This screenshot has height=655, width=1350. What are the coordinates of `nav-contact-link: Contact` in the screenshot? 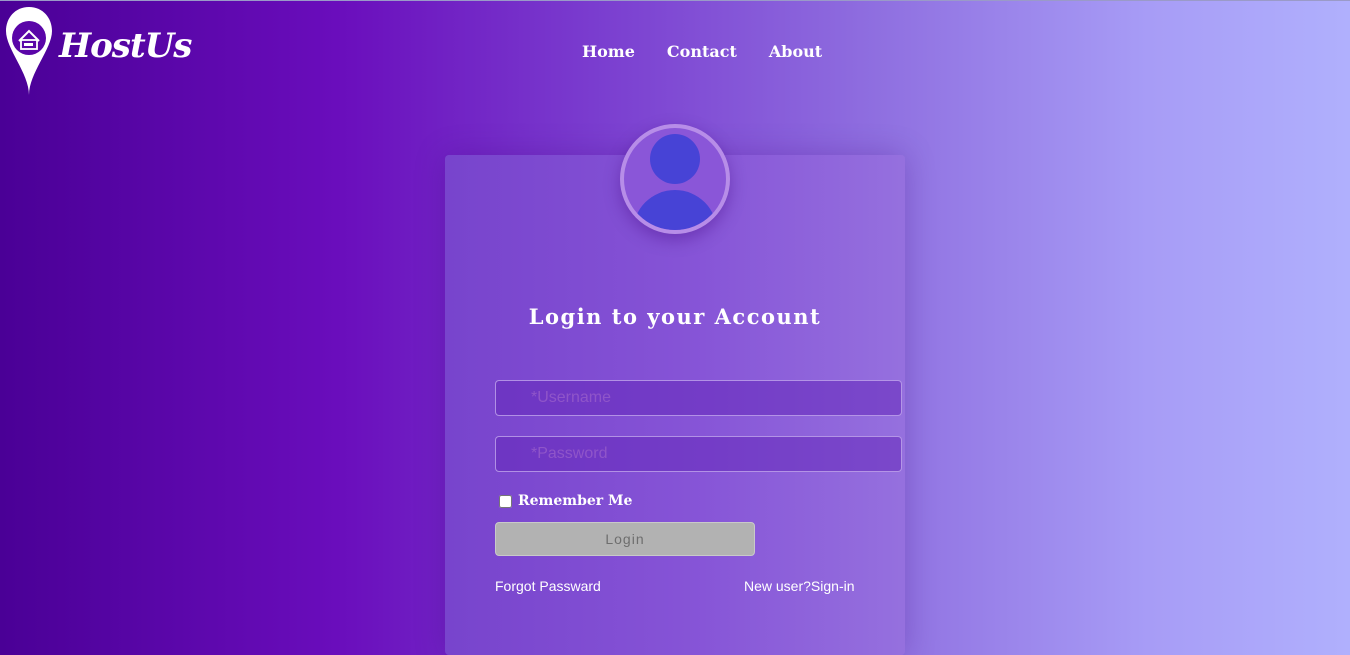 It's located at (702, 52).